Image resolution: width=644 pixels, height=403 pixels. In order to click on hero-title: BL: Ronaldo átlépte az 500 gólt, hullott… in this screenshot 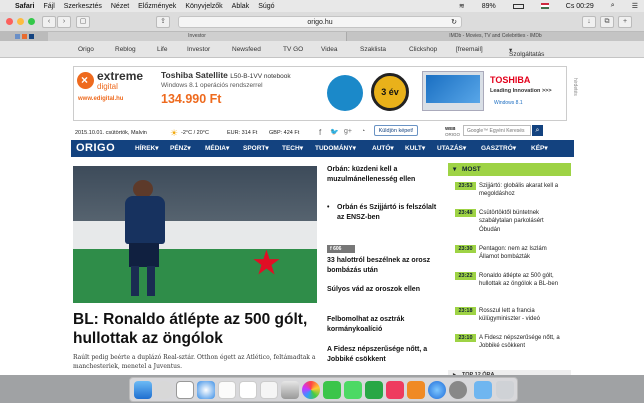, I will do `click(195, 329)`.